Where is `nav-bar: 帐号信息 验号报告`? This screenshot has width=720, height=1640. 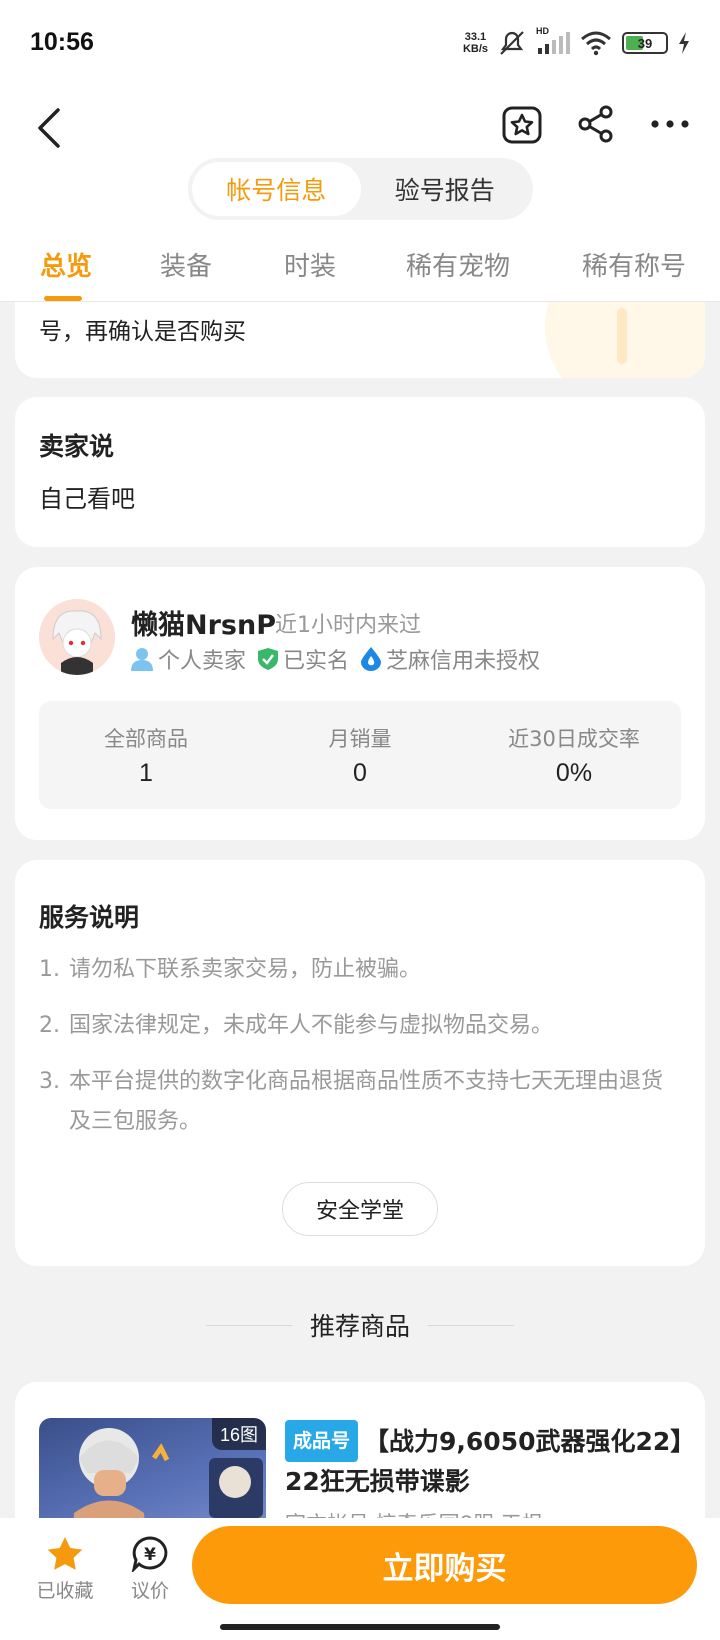
nav-bar: 帐号信息 验号报告 is located at coordinates (360, 154).